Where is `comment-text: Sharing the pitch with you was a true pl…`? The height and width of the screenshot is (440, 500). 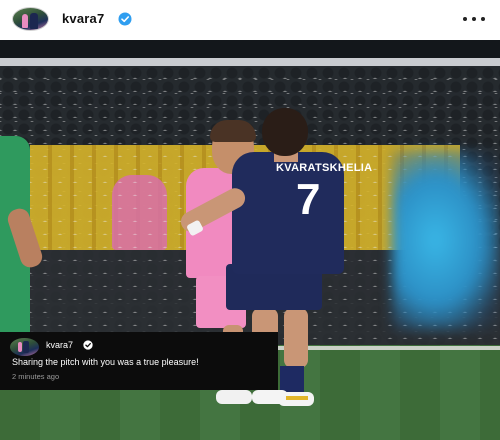
comment-text: Sharing the pitch with you was a true pl… is located at coordinates (105, 362).